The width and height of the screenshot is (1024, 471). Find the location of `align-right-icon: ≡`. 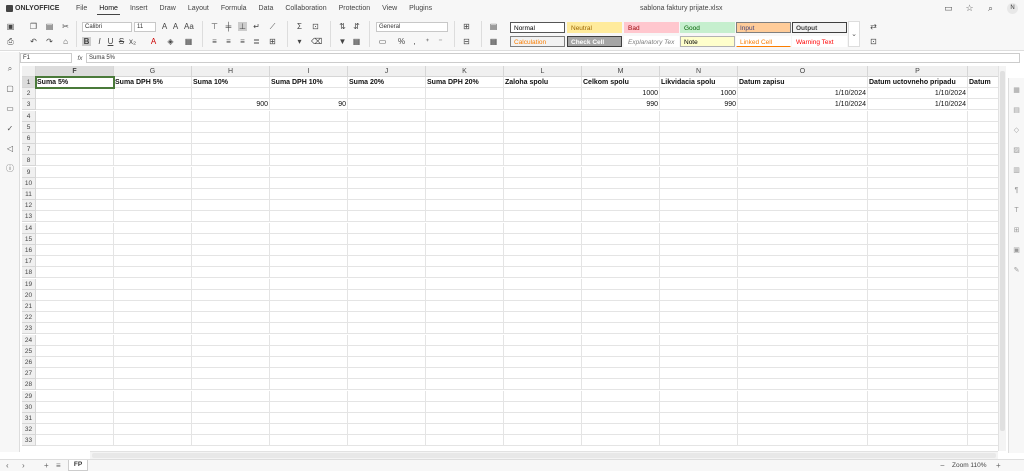

align-right-icon: ≡ is located at coordinates (242, 41).